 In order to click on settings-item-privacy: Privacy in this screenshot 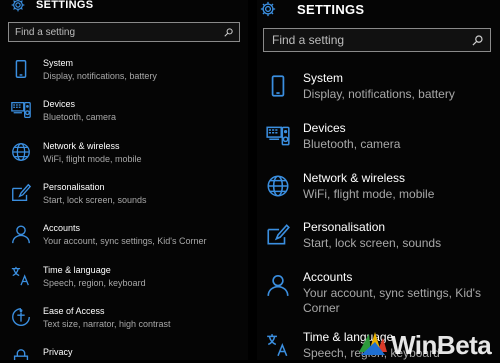, I will do `click(41, 353)`.